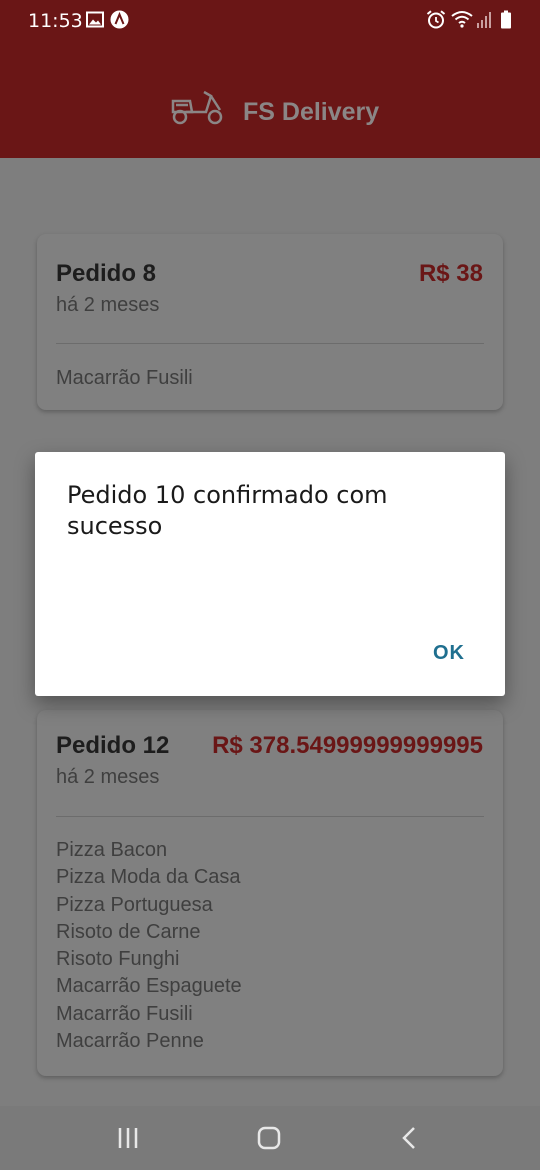 This screenshot has height=1170, width=540. I want to click on order-items: Macarrão Fusili, so click(124, 378).